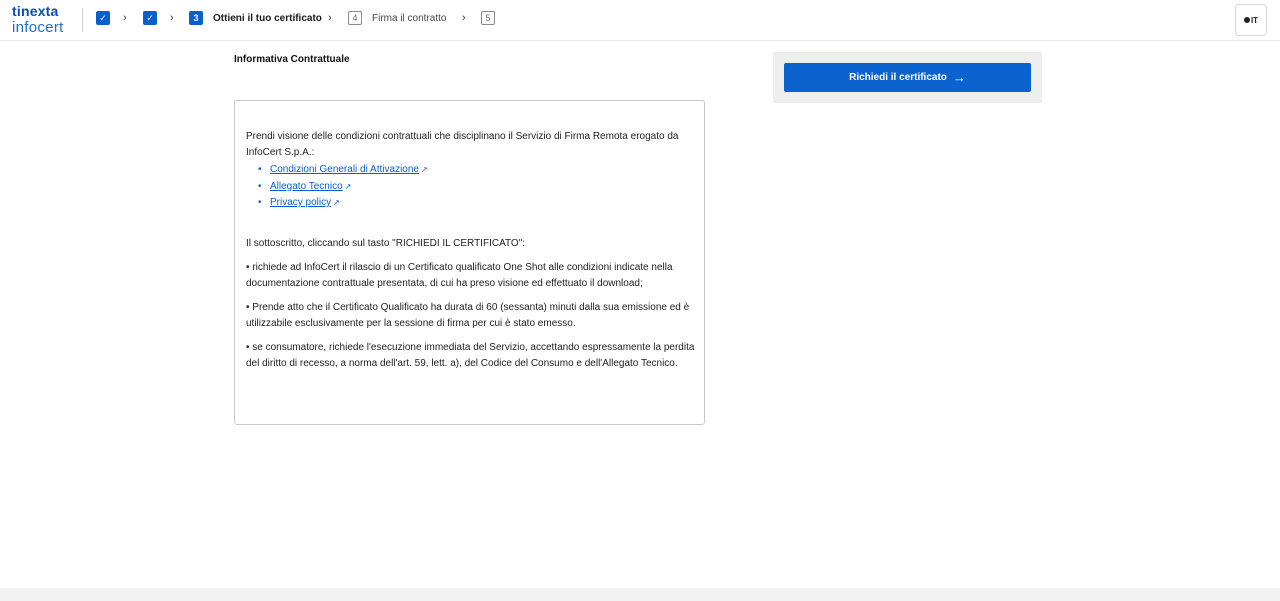  What do you see at coordinates (355, 18) in the screenshot?
I see `step-4-number: 4` at bounding box center [355, 18].